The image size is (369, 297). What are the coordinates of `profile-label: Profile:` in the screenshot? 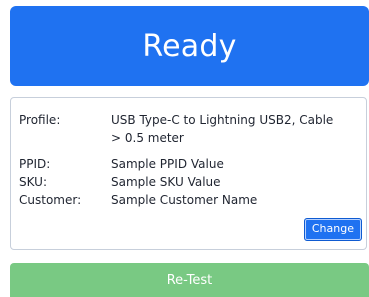 It's located at (40, 120).